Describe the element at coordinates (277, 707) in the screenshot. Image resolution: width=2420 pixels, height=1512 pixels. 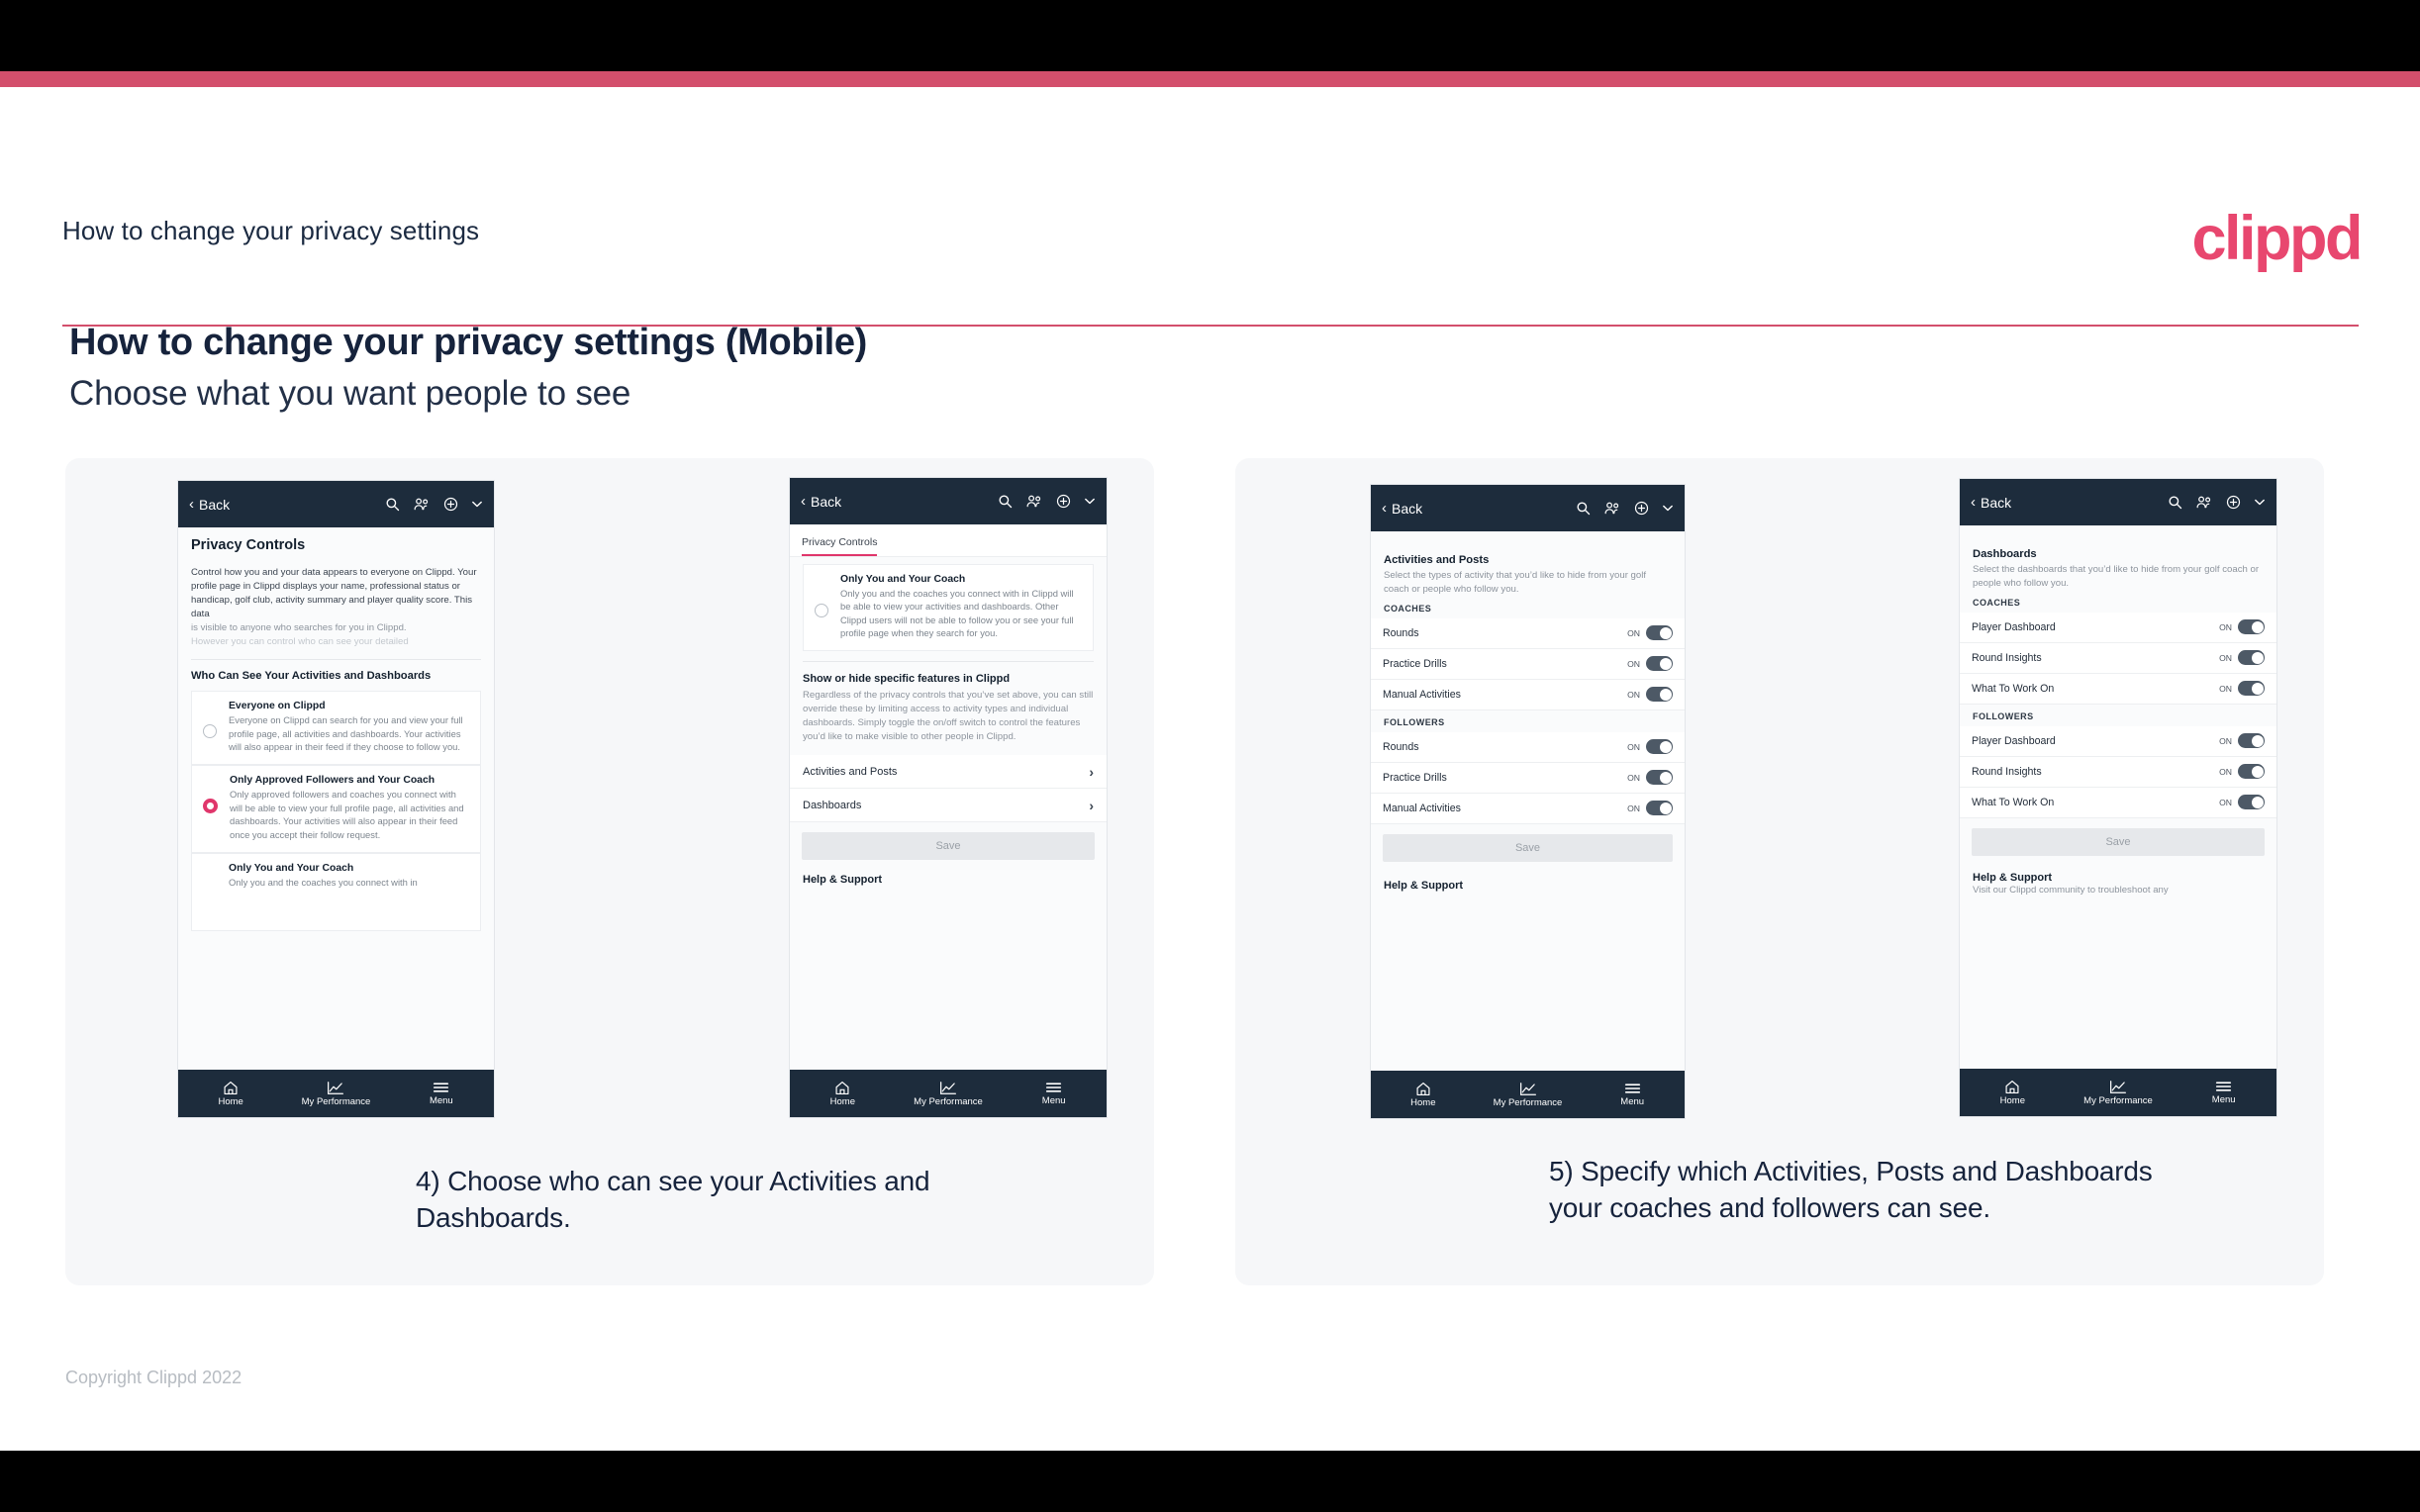
I see `option-title: Everyone on Clippd` at that location.